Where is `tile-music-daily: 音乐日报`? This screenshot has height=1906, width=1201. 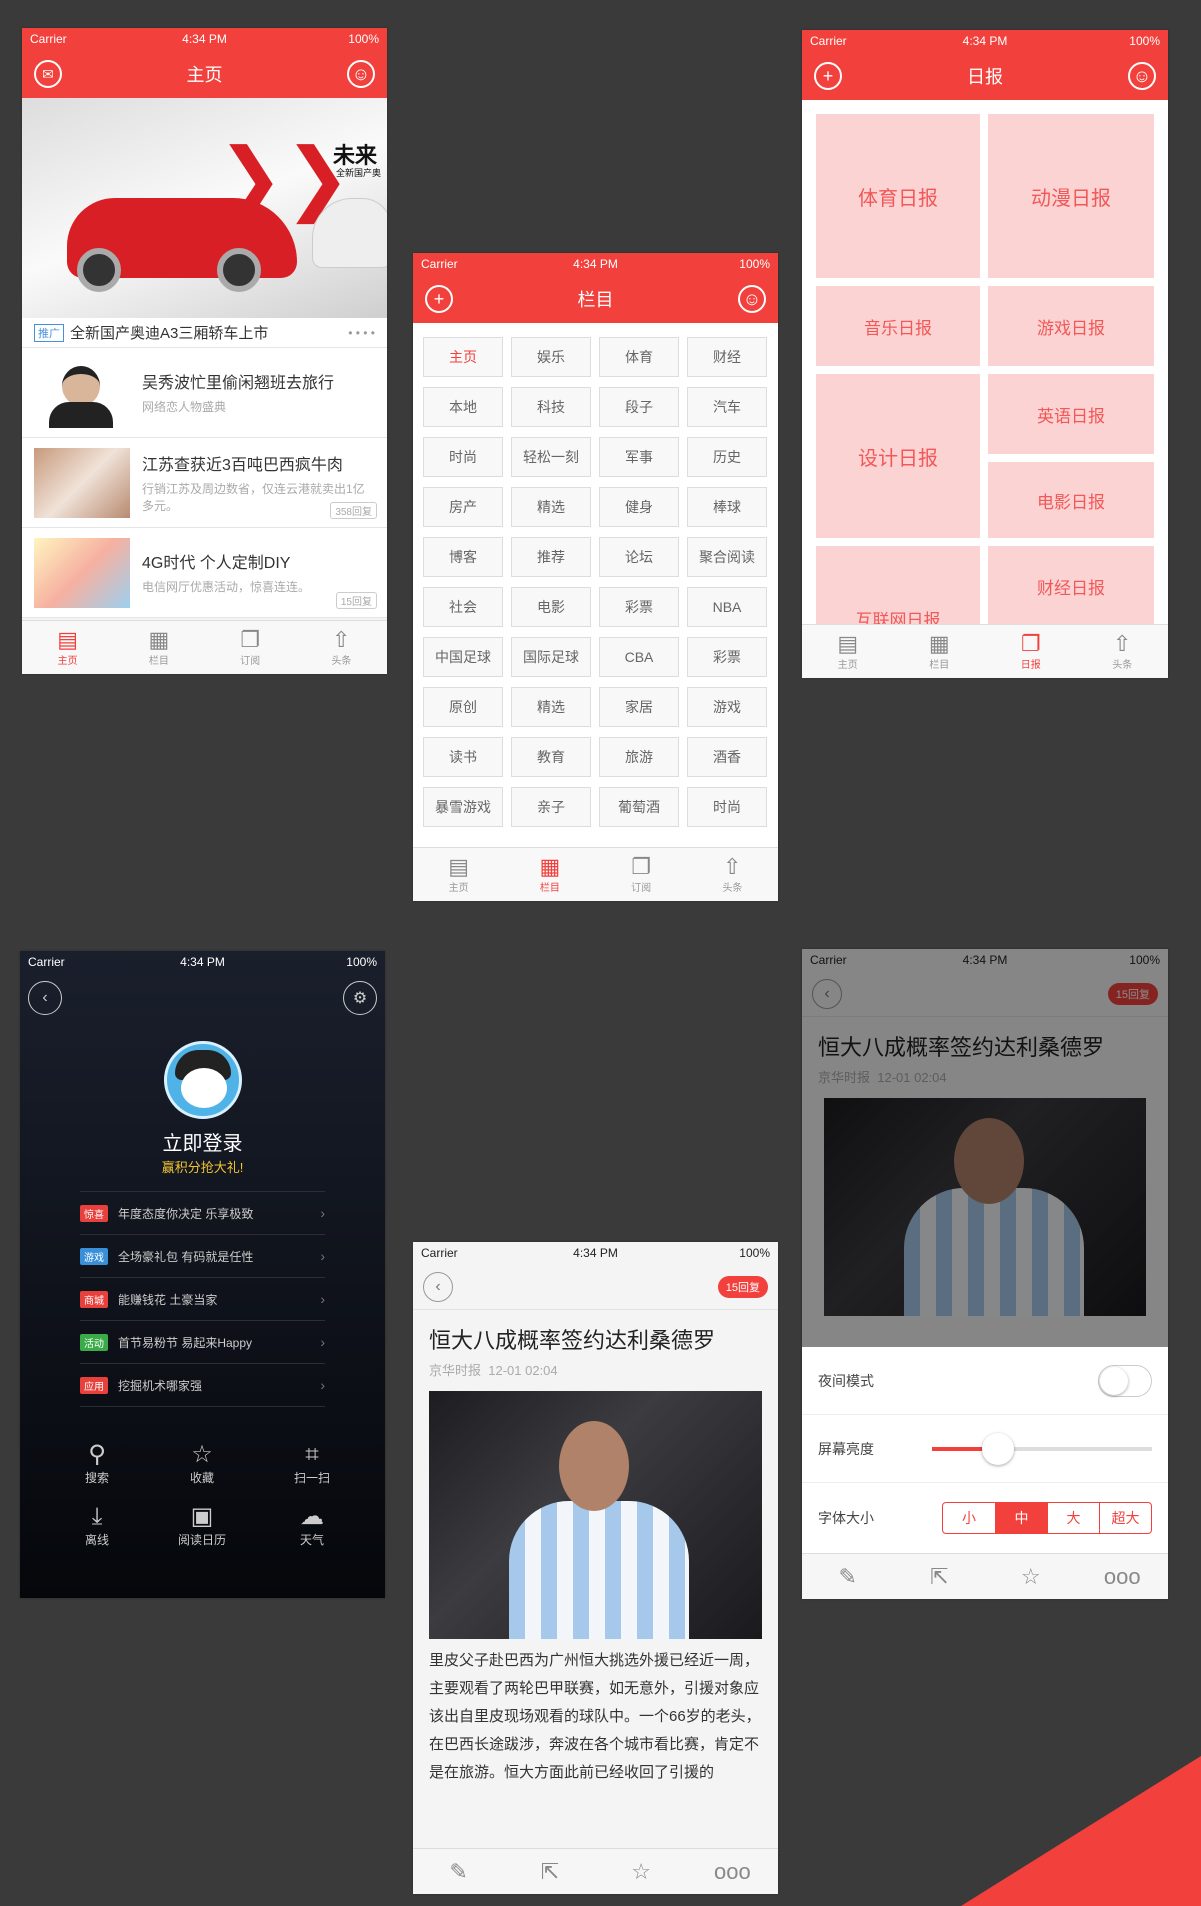
tile-music-daily: 音乐日报 is located at coordinates (898, 326).